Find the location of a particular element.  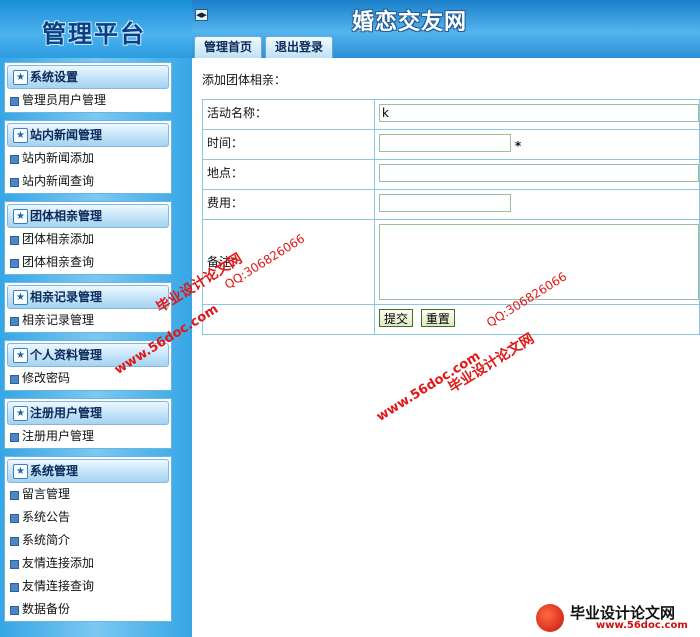

menu-item-data-backup: 数据备份 is located at coordinates (88, 609).